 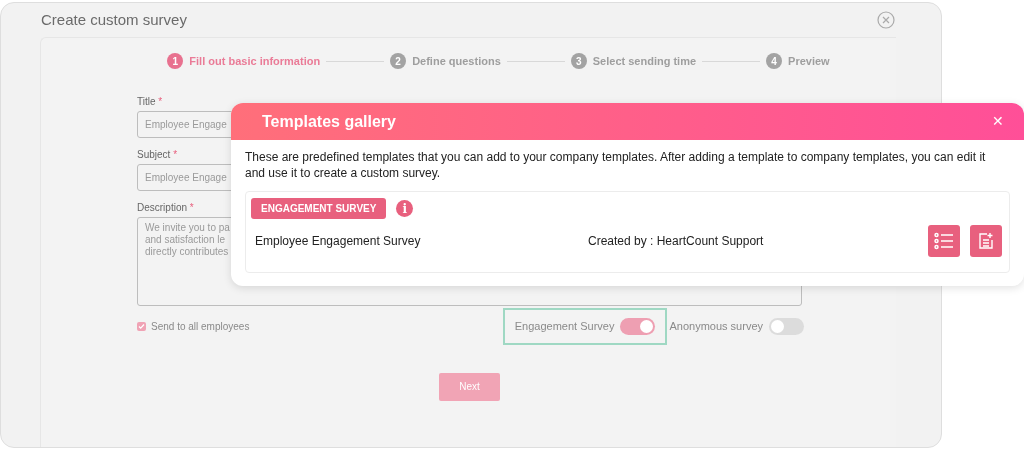 What do you see at coordinates (200, 326) in the screenshot?
I see `checkbox-label: Send to all employees` at bounding box center [200, 326].